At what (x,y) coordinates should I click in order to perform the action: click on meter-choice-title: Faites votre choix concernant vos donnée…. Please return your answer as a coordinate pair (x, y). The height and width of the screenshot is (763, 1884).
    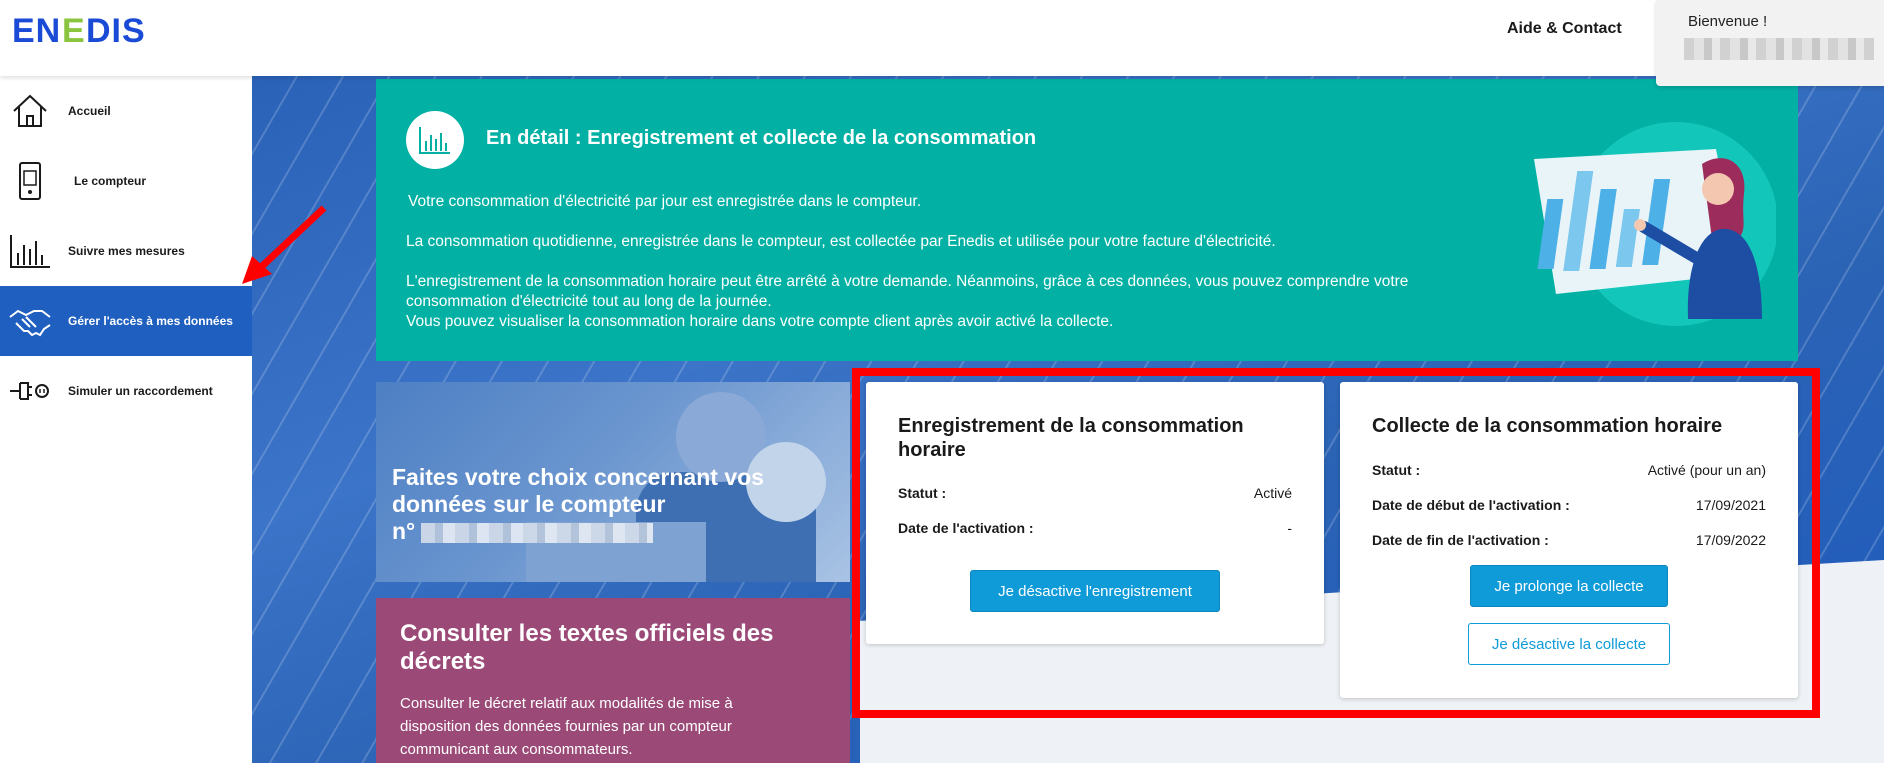
    Looking at the image, I should click on (602, 504).